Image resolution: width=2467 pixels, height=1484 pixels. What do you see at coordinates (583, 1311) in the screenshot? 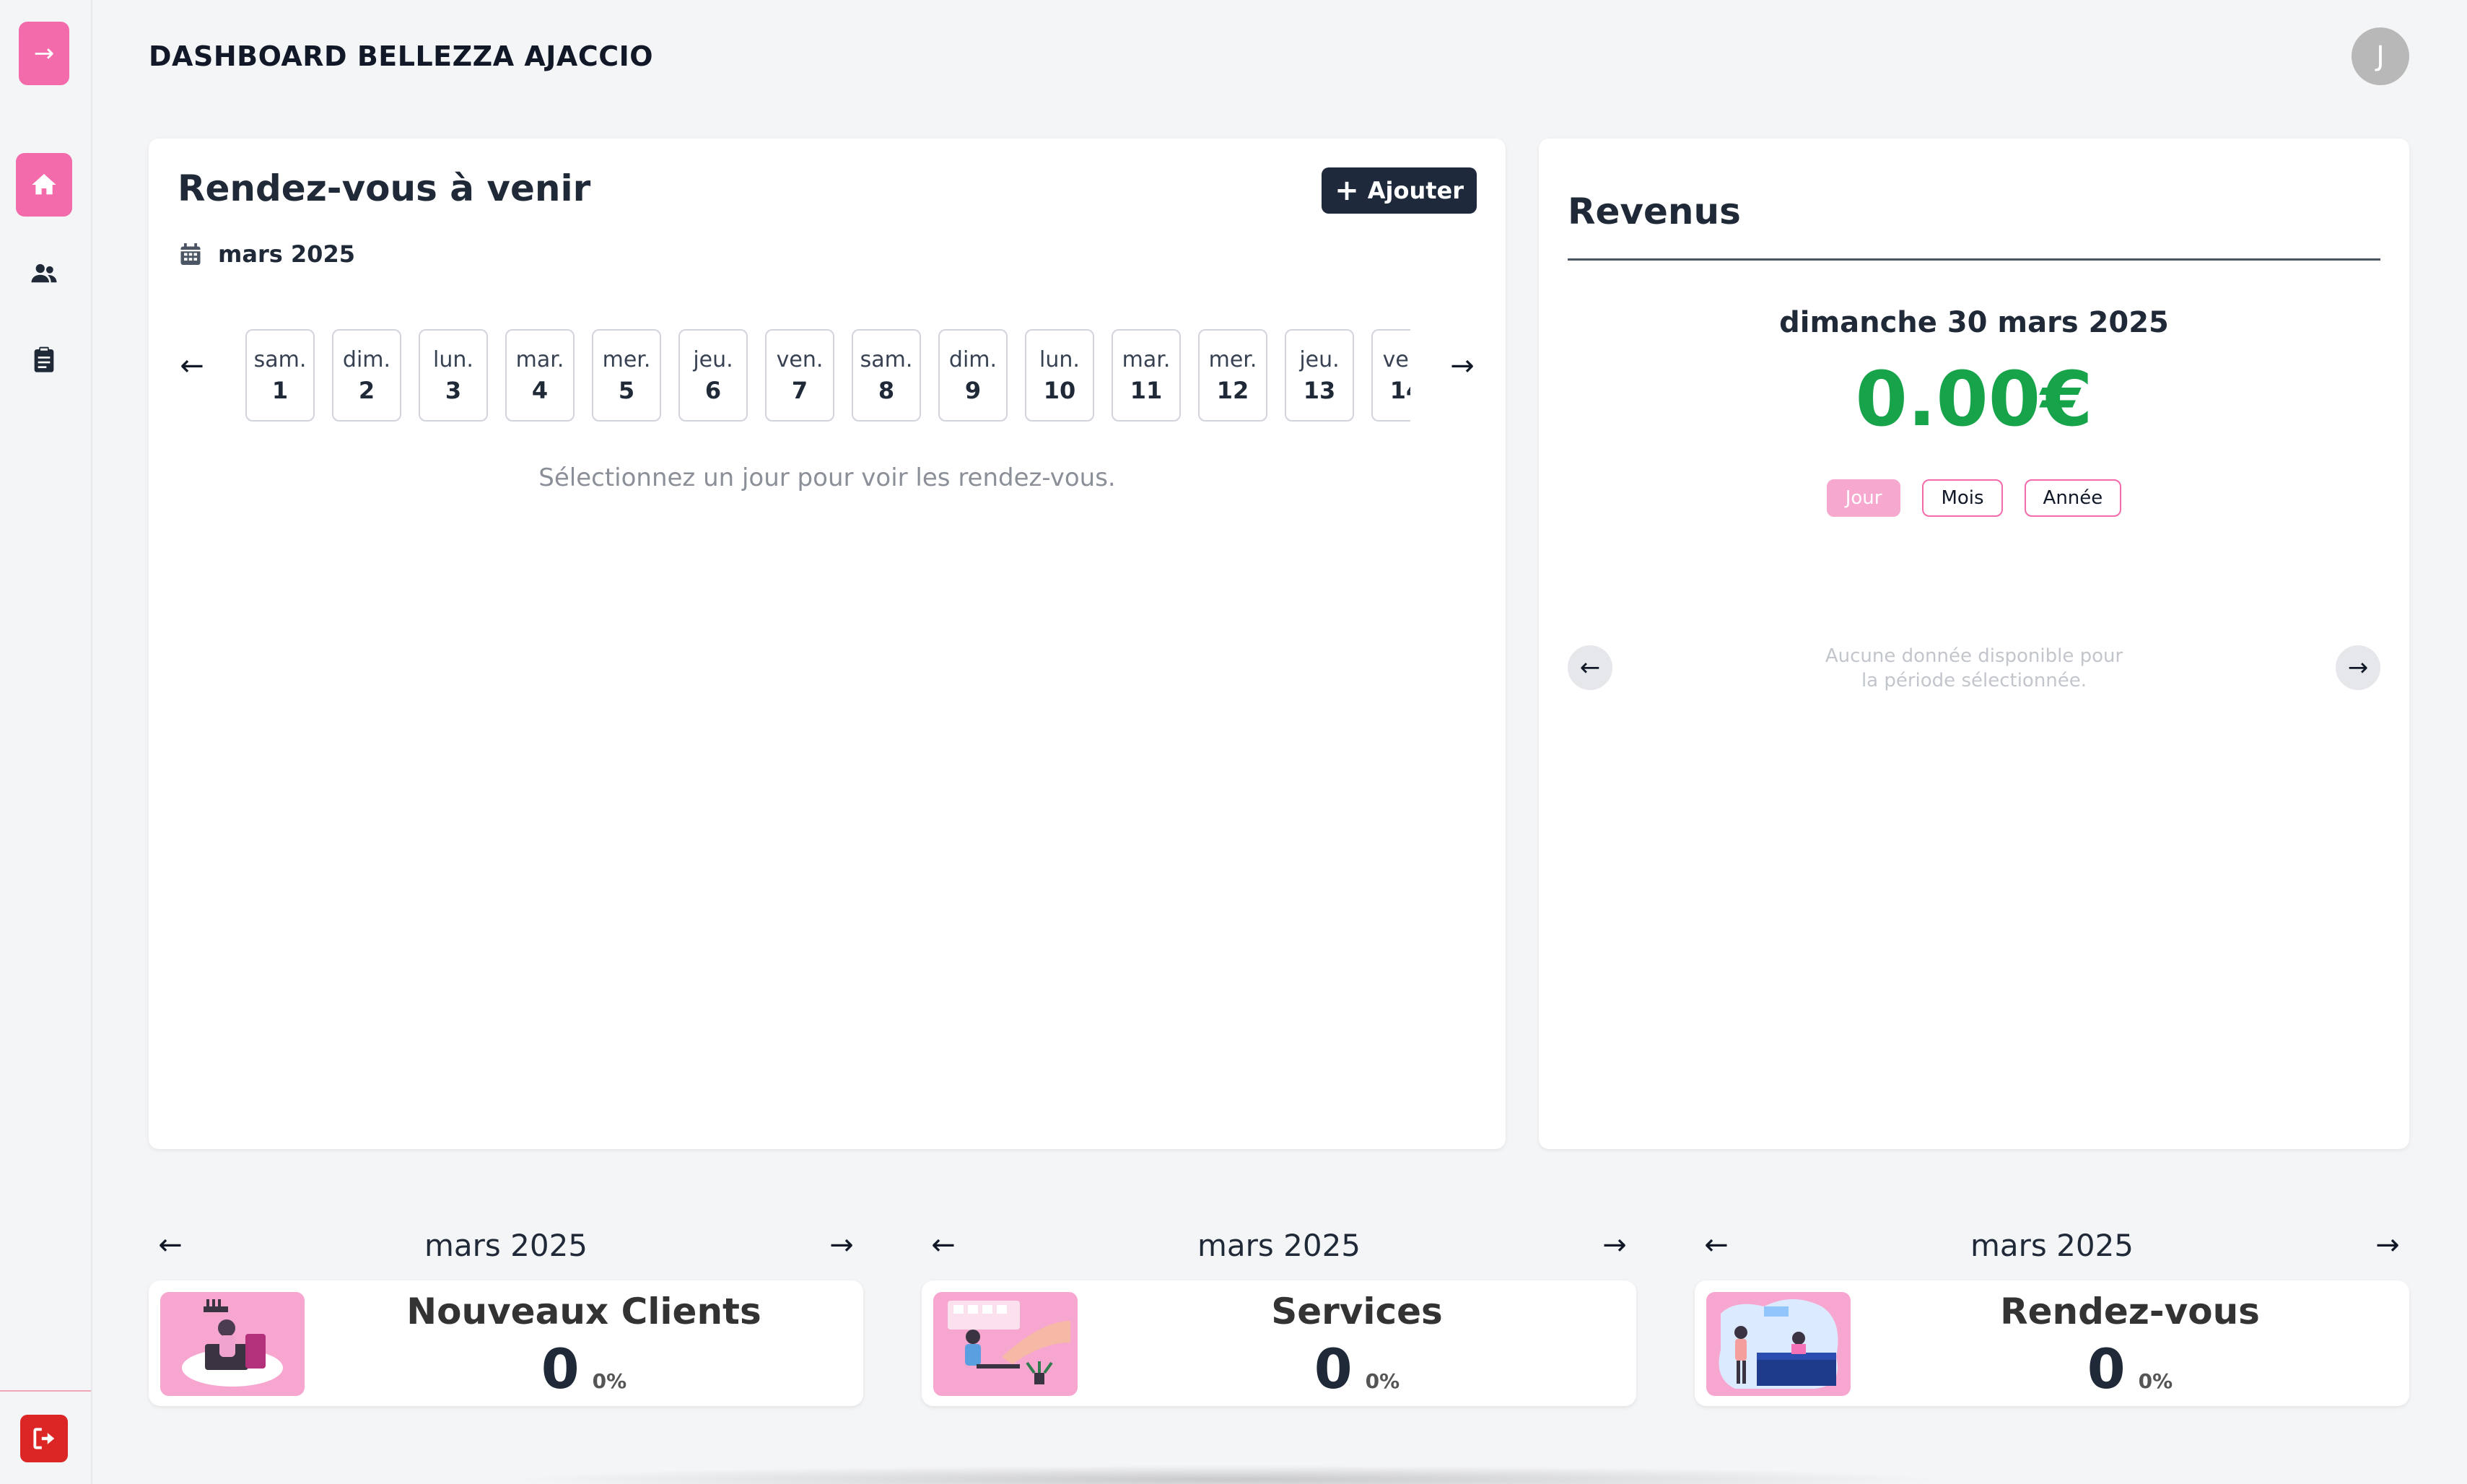
I see `stat-title: Nouveaux Clients` at bounding box center [583, 1311].